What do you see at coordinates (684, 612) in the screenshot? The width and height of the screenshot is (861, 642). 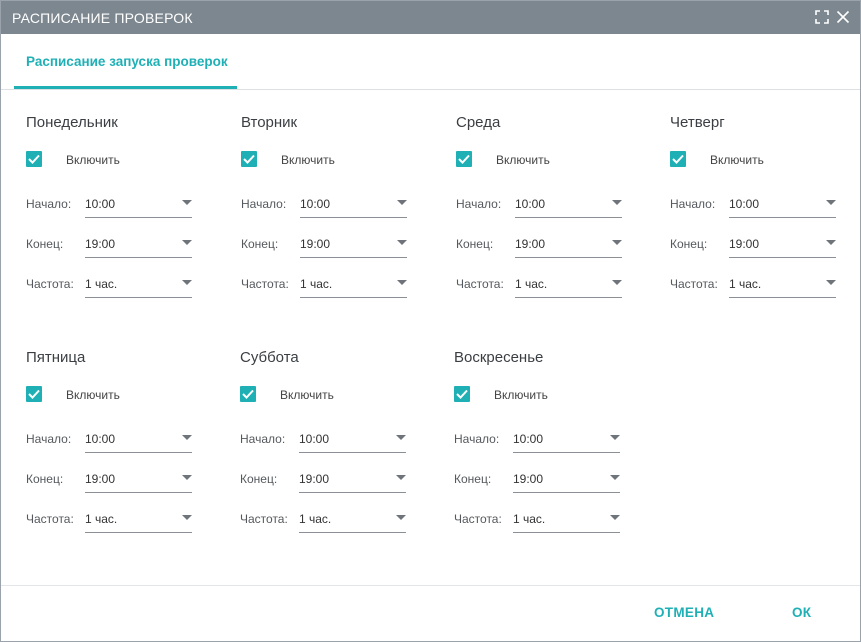 I see `cancel-button: ОТМЕНА` at bounding box center [684, 612].